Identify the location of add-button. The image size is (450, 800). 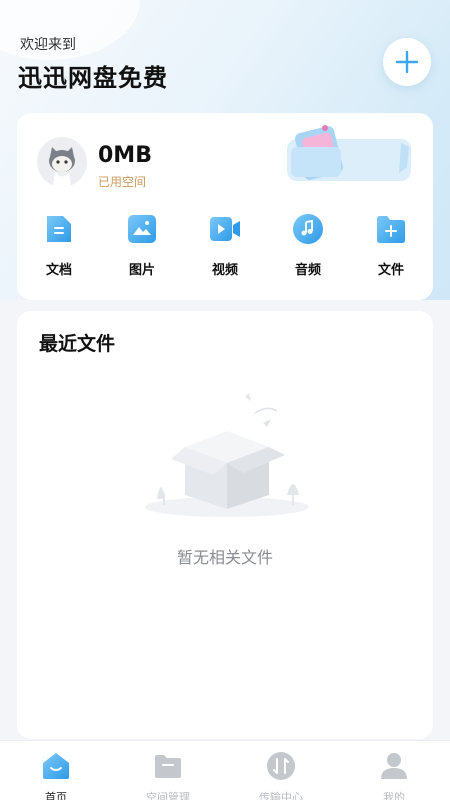
(407, 62).